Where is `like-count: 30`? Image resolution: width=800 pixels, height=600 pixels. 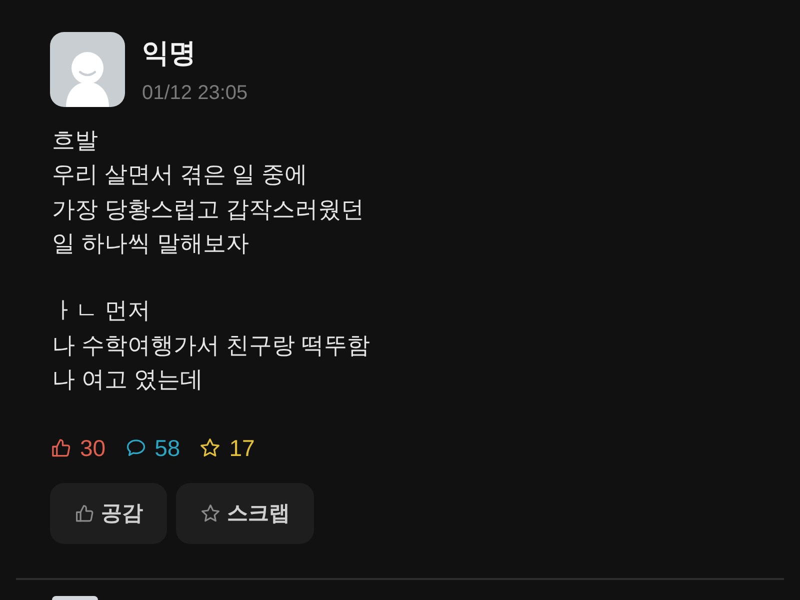
like-count: 30 is located at coordinates (93, 448).